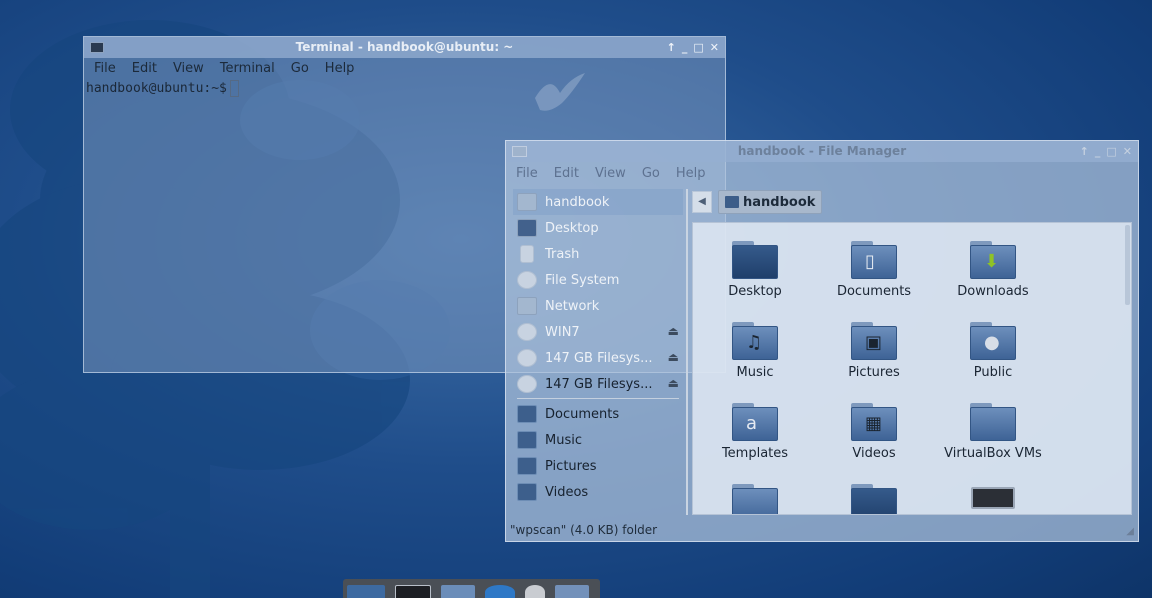  Describe the element at coordinates (527, 466) in the screenshot. I see `folder-pictures-icon` at that location.